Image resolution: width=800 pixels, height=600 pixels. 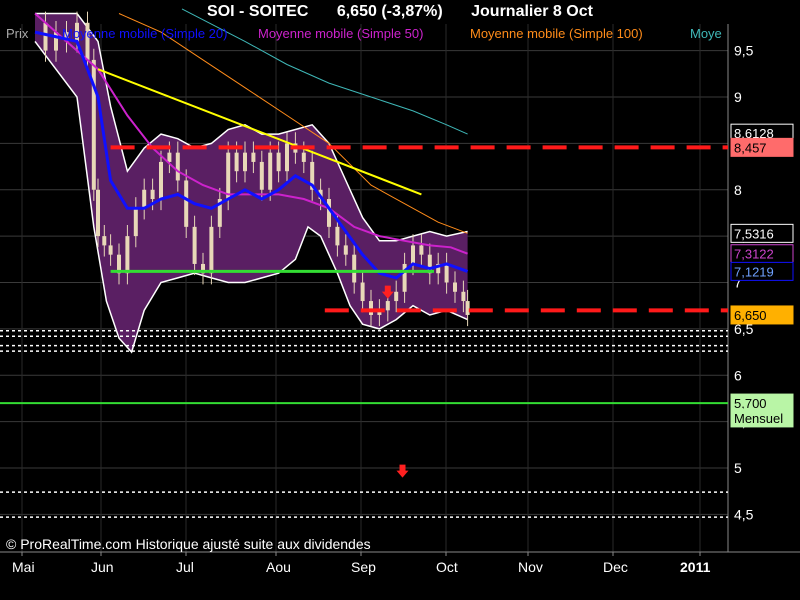 What do you see at coordinates (278, 567) in the screenshot?
I see `x-tick-label: Aou` at bounding box center [278, 567].